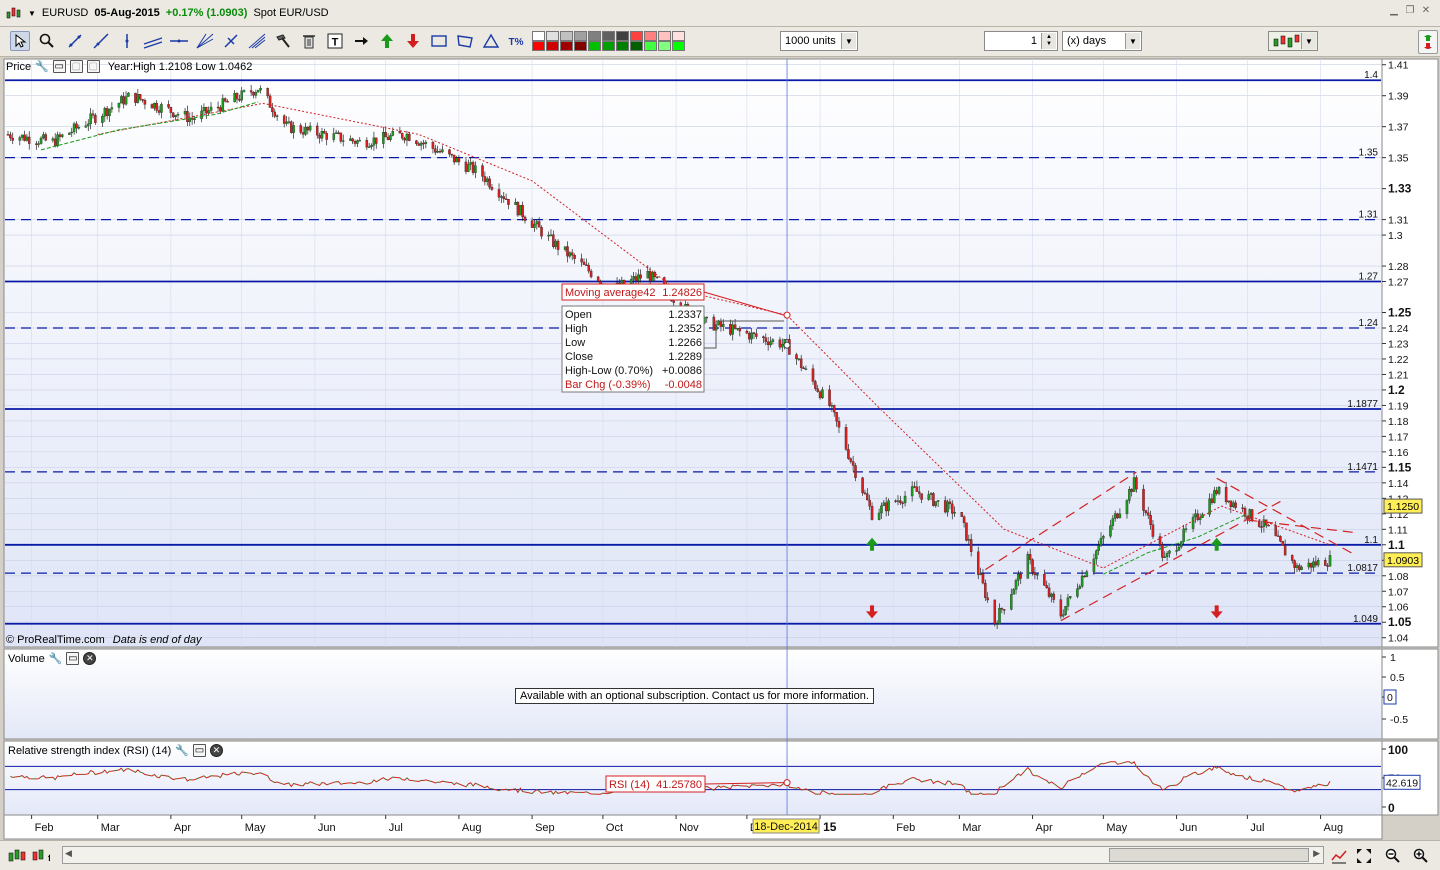 The width and height of the screenshot is (1440, 870). What do you see at coordinates (1316, 853) in the screenshot?
I see `scroll-right-icon: ▶` at bounding box center [1316, 853].